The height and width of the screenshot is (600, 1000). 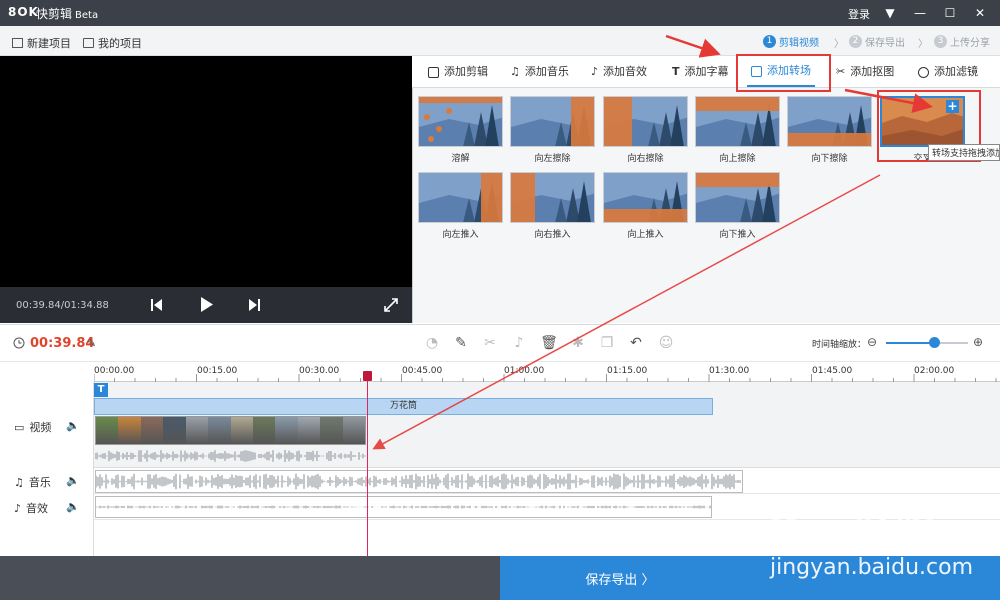 What do you see at coordinates (620, 580) in the screenshot?
I see `save-export-label: 保存导出 〉` at bounding box center [620, 580].